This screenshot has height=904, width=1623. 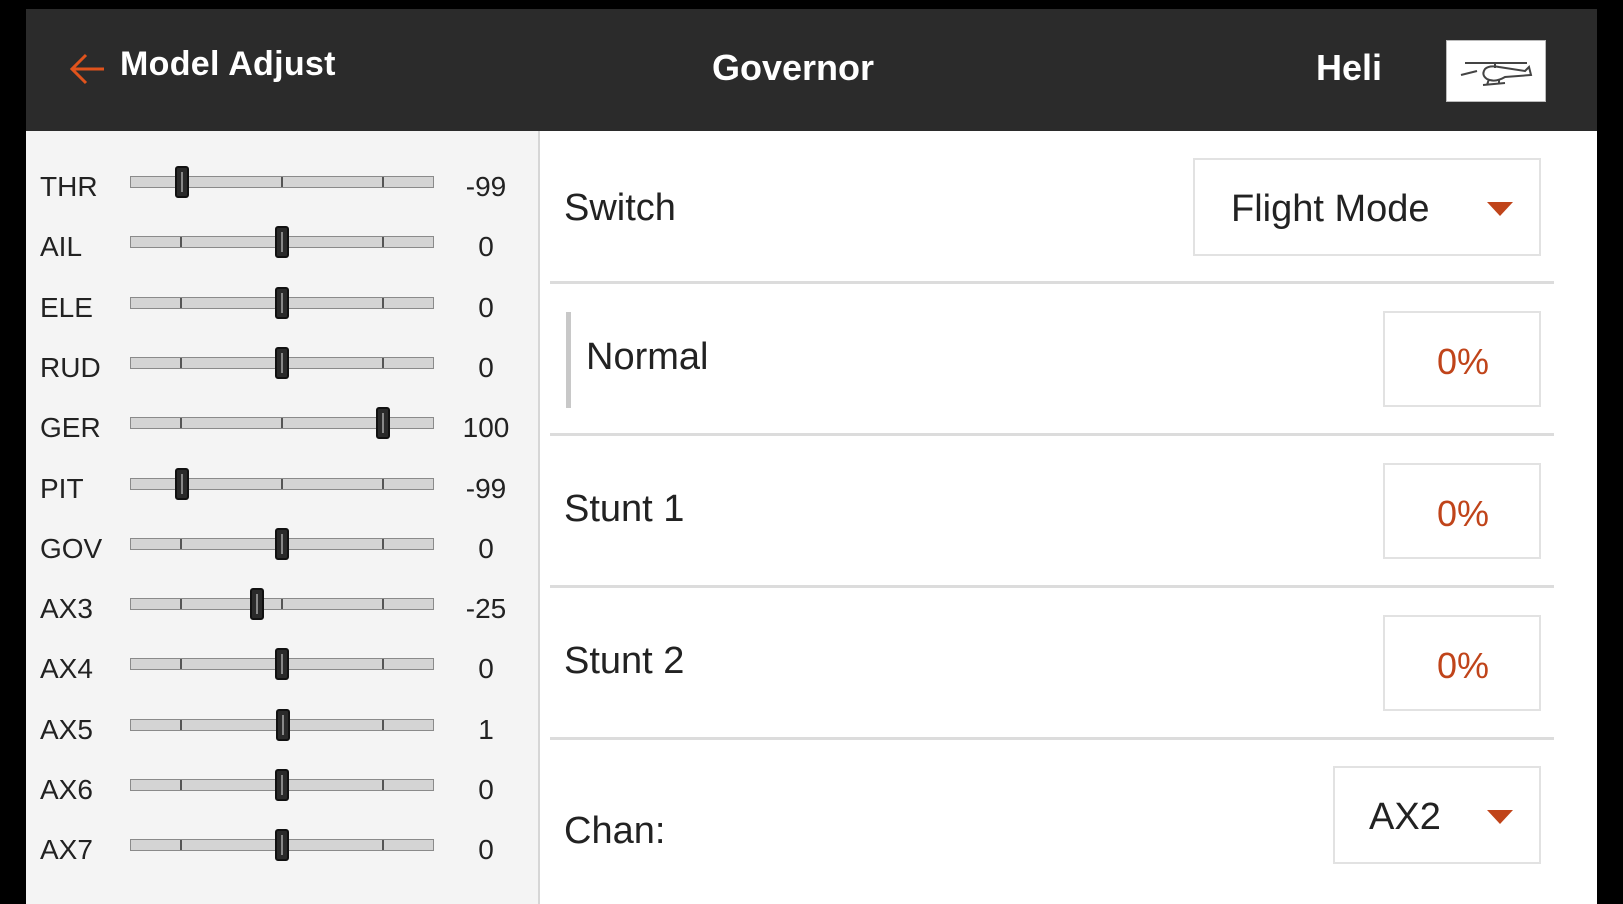 I want to click on mode-row-normal: Normal 0%, so click(x=1068, y=359).